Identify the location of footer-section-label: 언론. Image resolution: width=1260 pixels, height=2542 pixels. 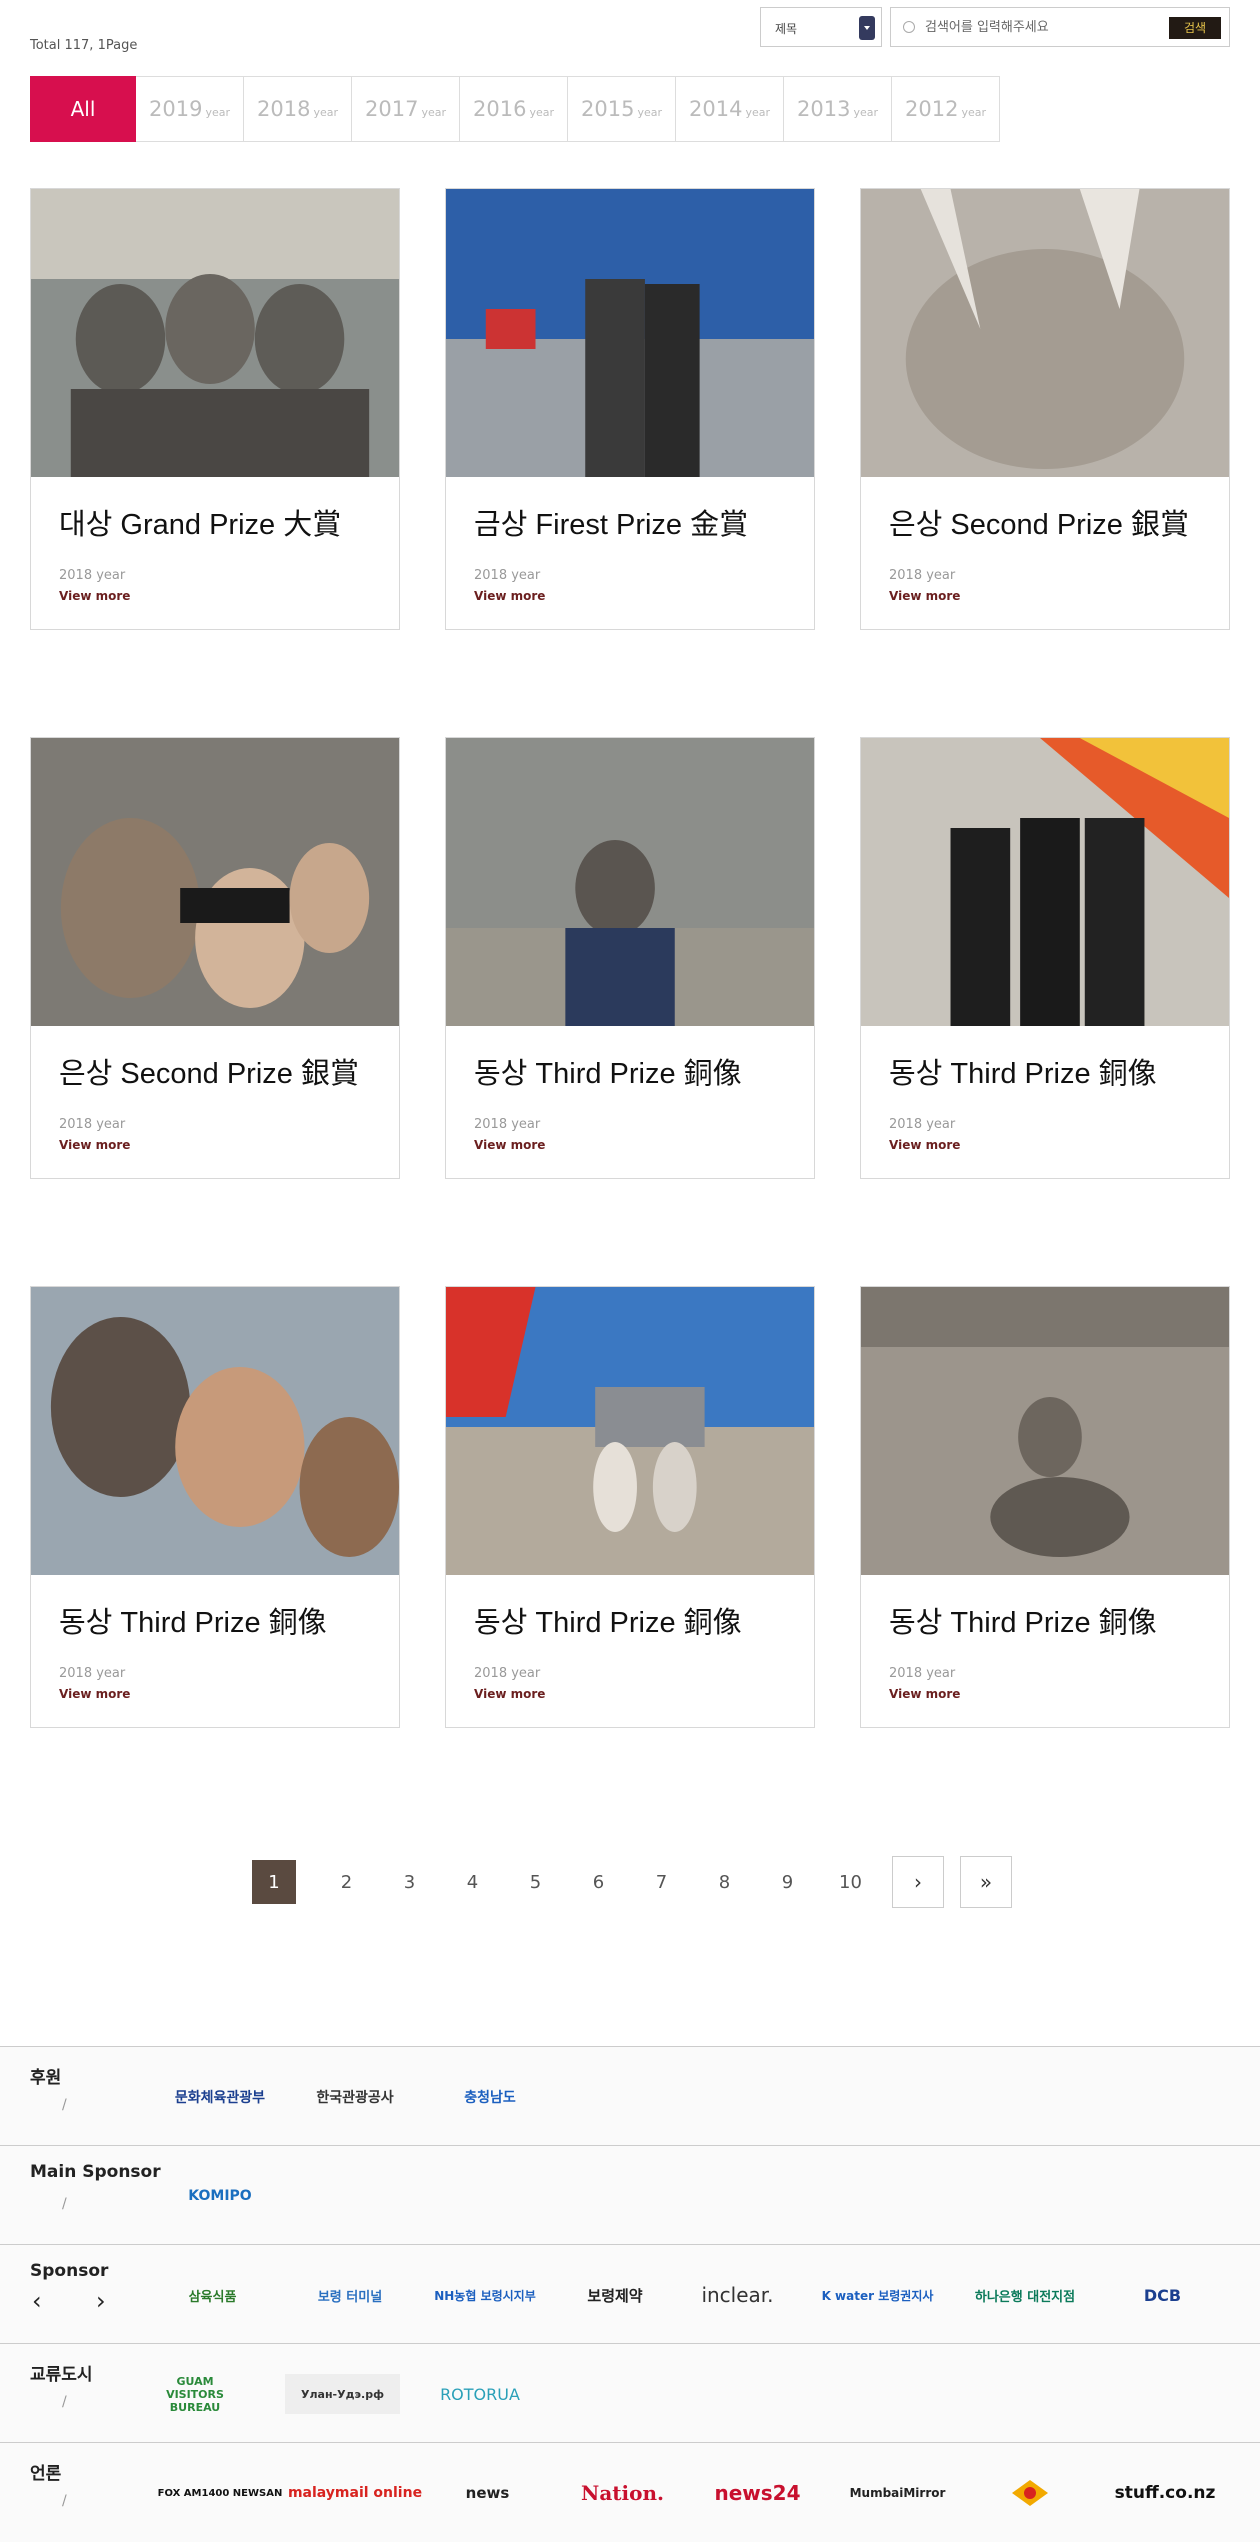
(46, 2474).